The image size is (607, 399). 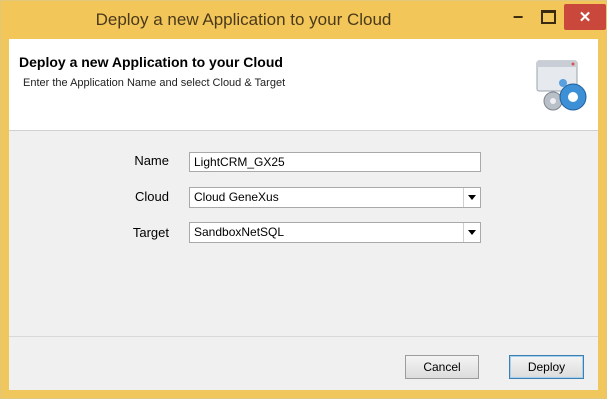 What do you see at coordinates (442, 367) in the screenshot?
I see `cancel-button: Cancel` at bounding box center [442, 367].